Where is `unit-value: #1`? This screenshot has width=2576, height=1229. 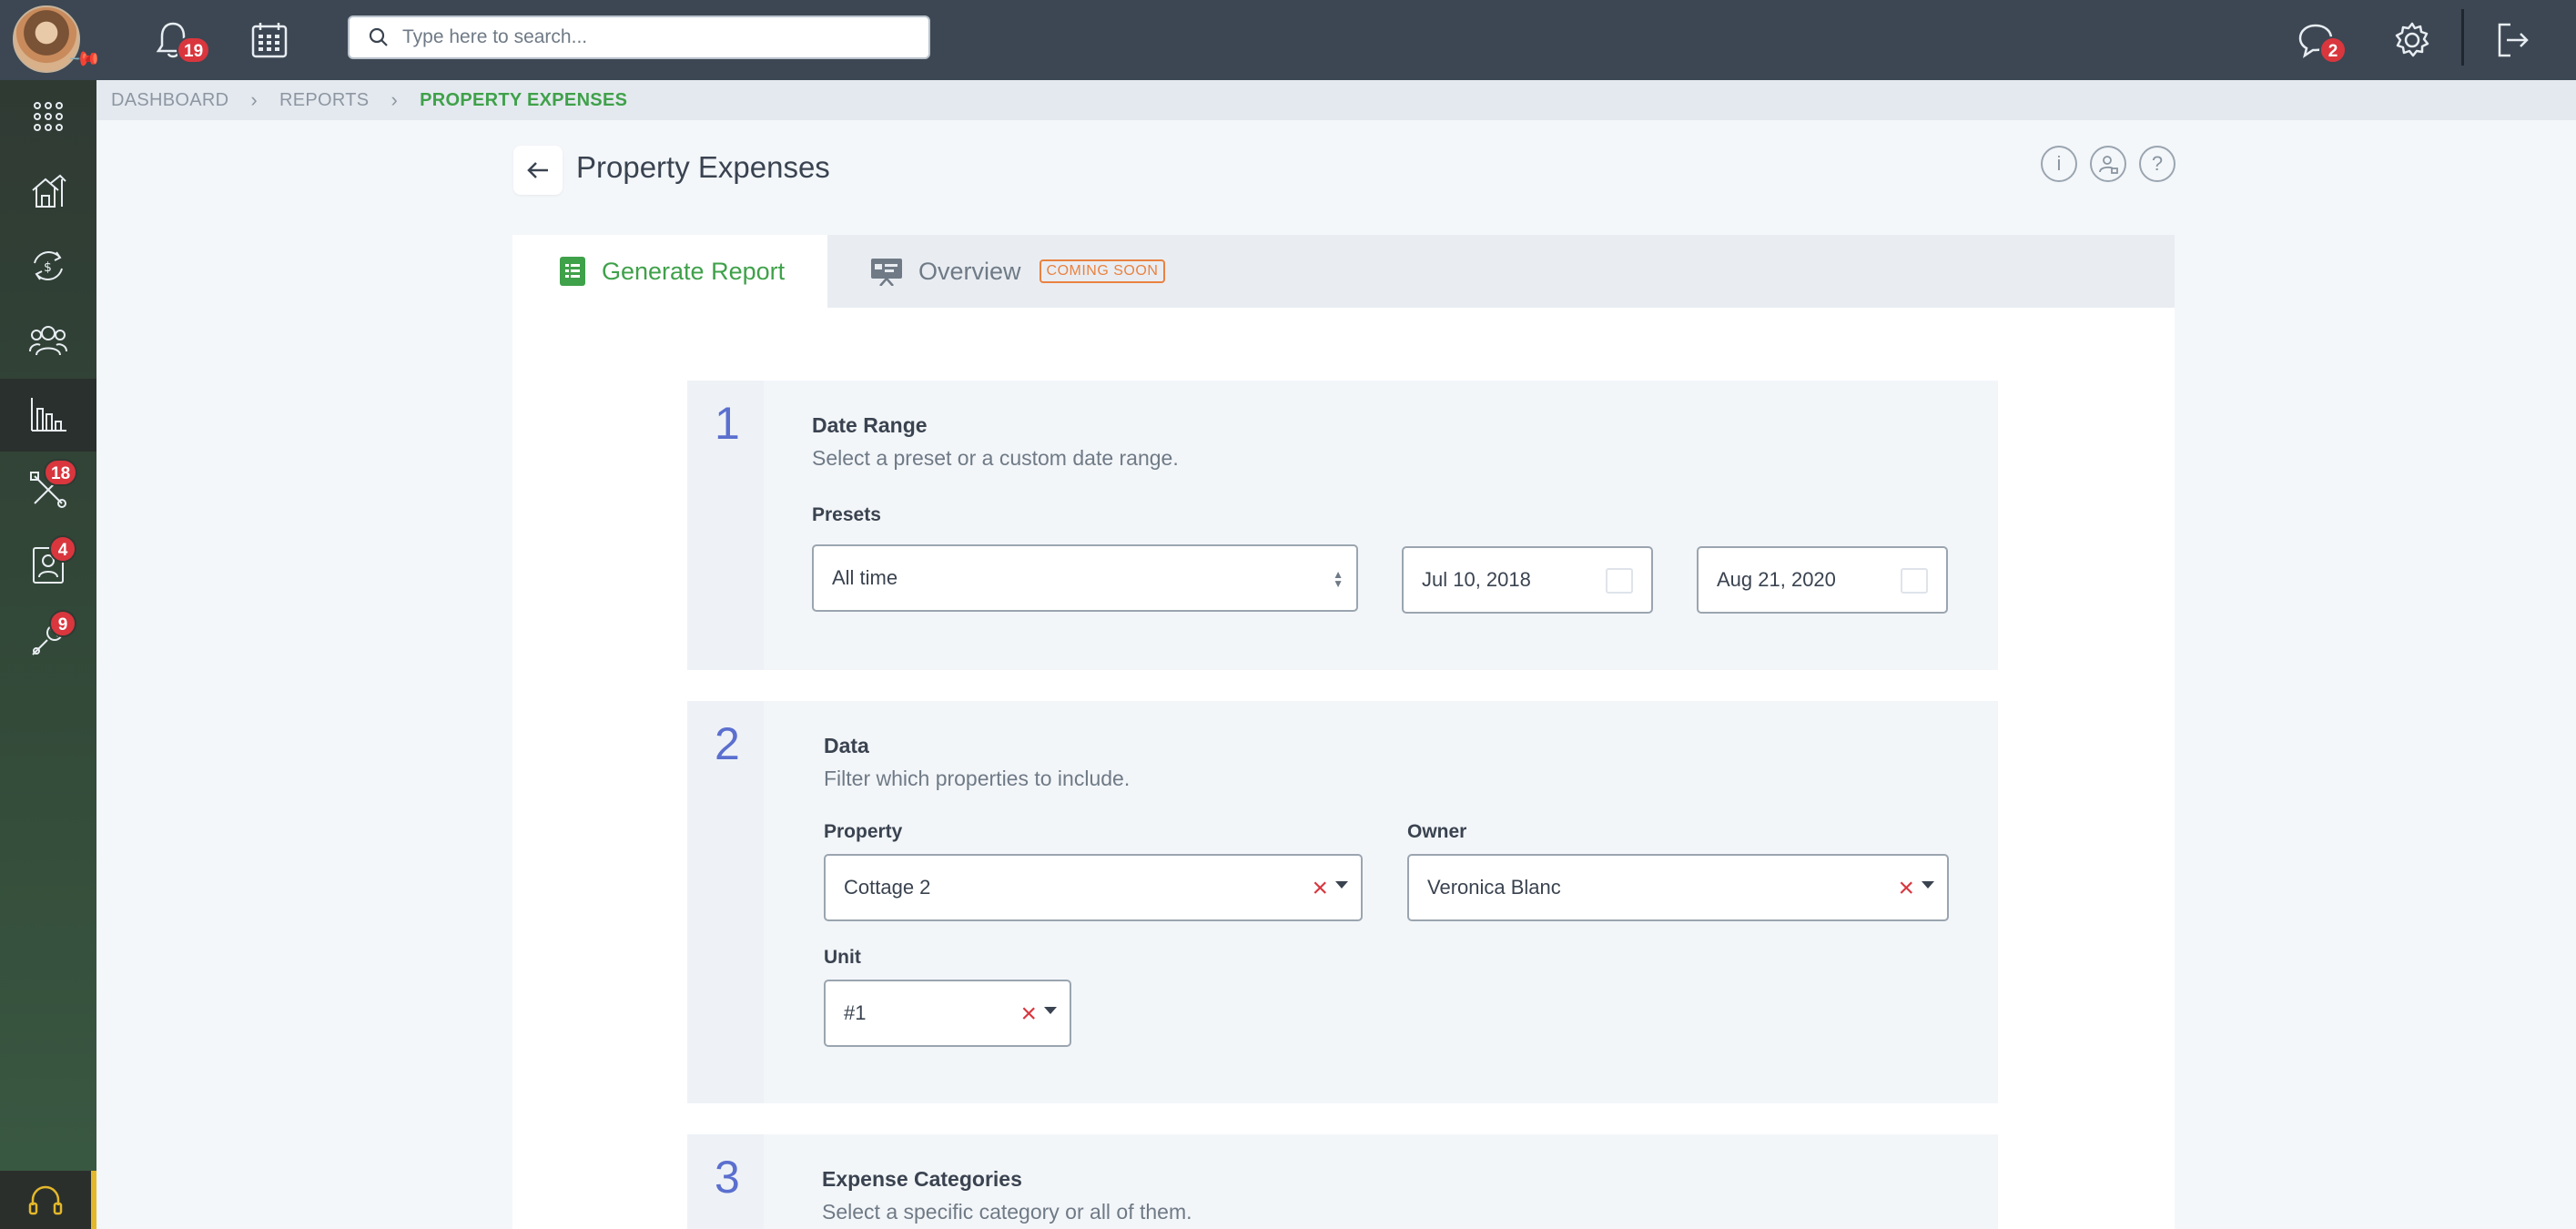 unit-value: #1 is located at coordinates (855, 1013).